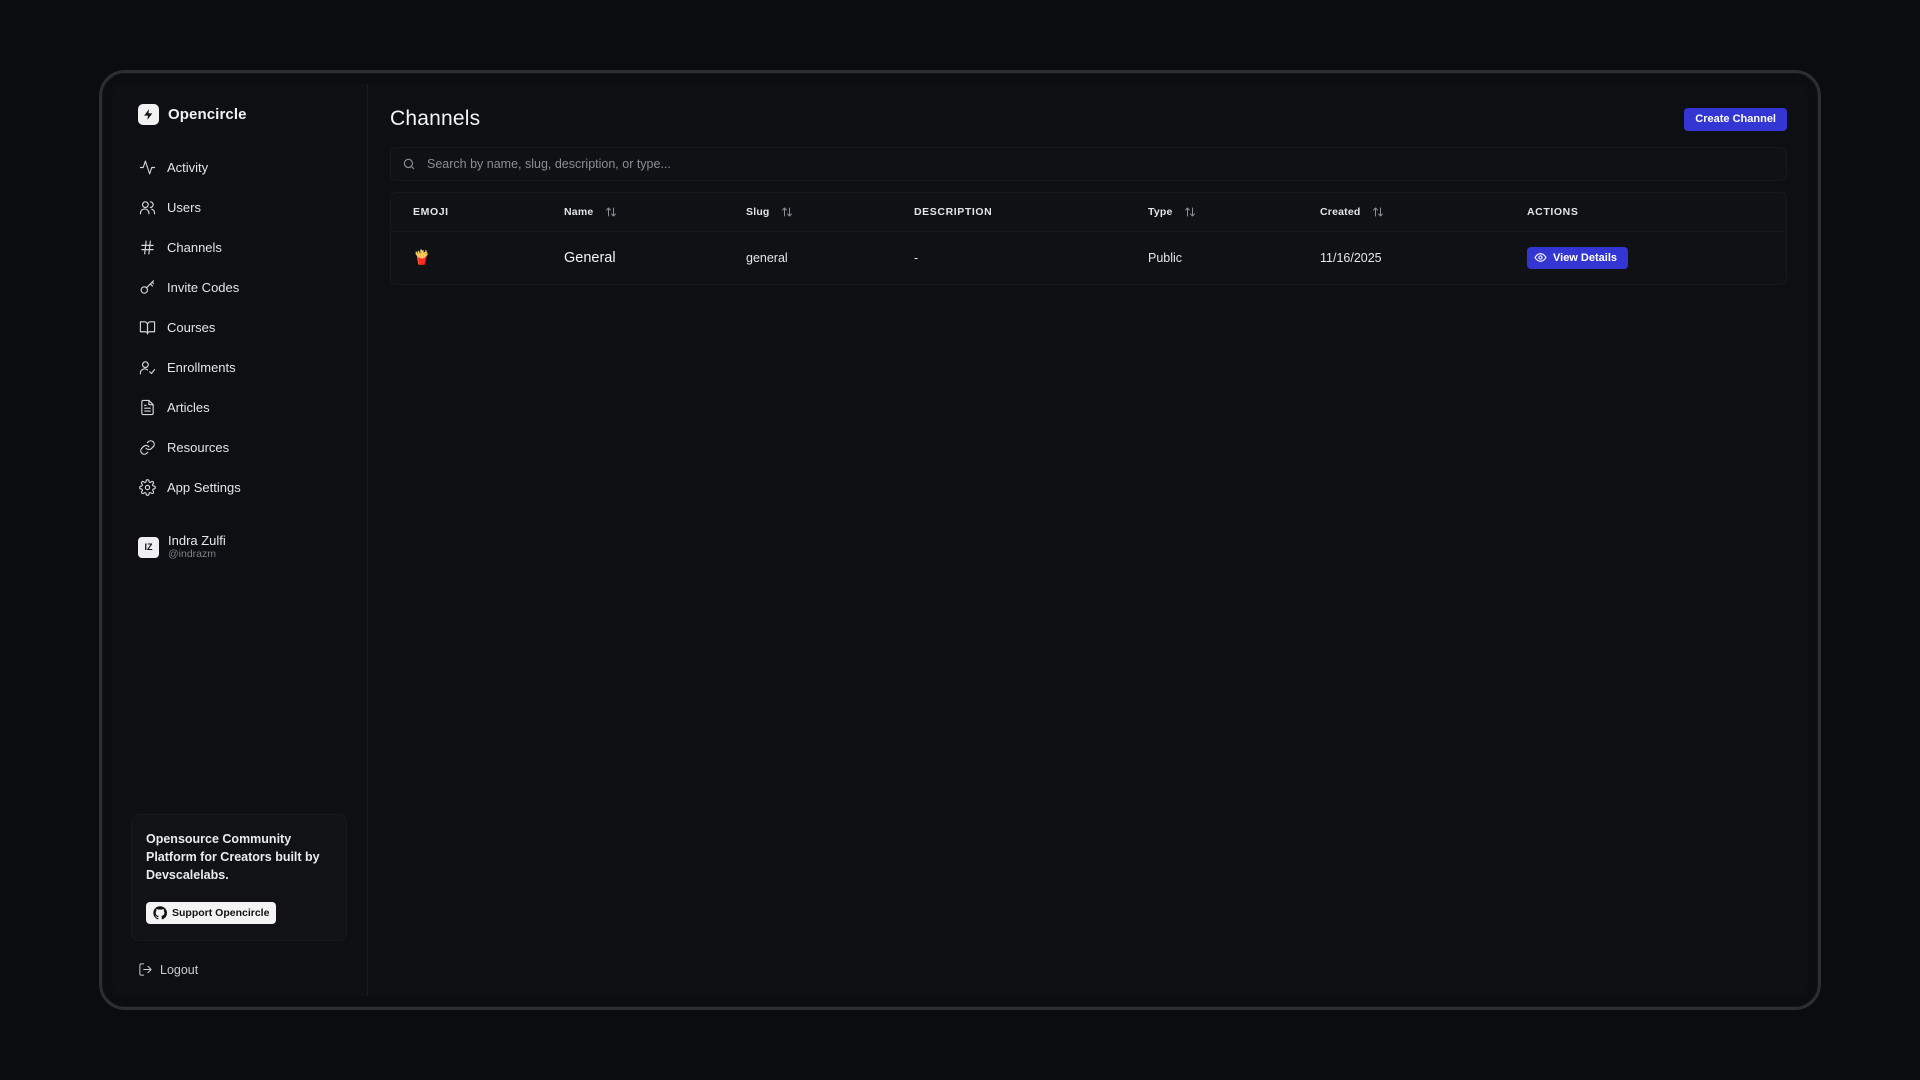  I want to click on activity-icon, so click(147, 167).